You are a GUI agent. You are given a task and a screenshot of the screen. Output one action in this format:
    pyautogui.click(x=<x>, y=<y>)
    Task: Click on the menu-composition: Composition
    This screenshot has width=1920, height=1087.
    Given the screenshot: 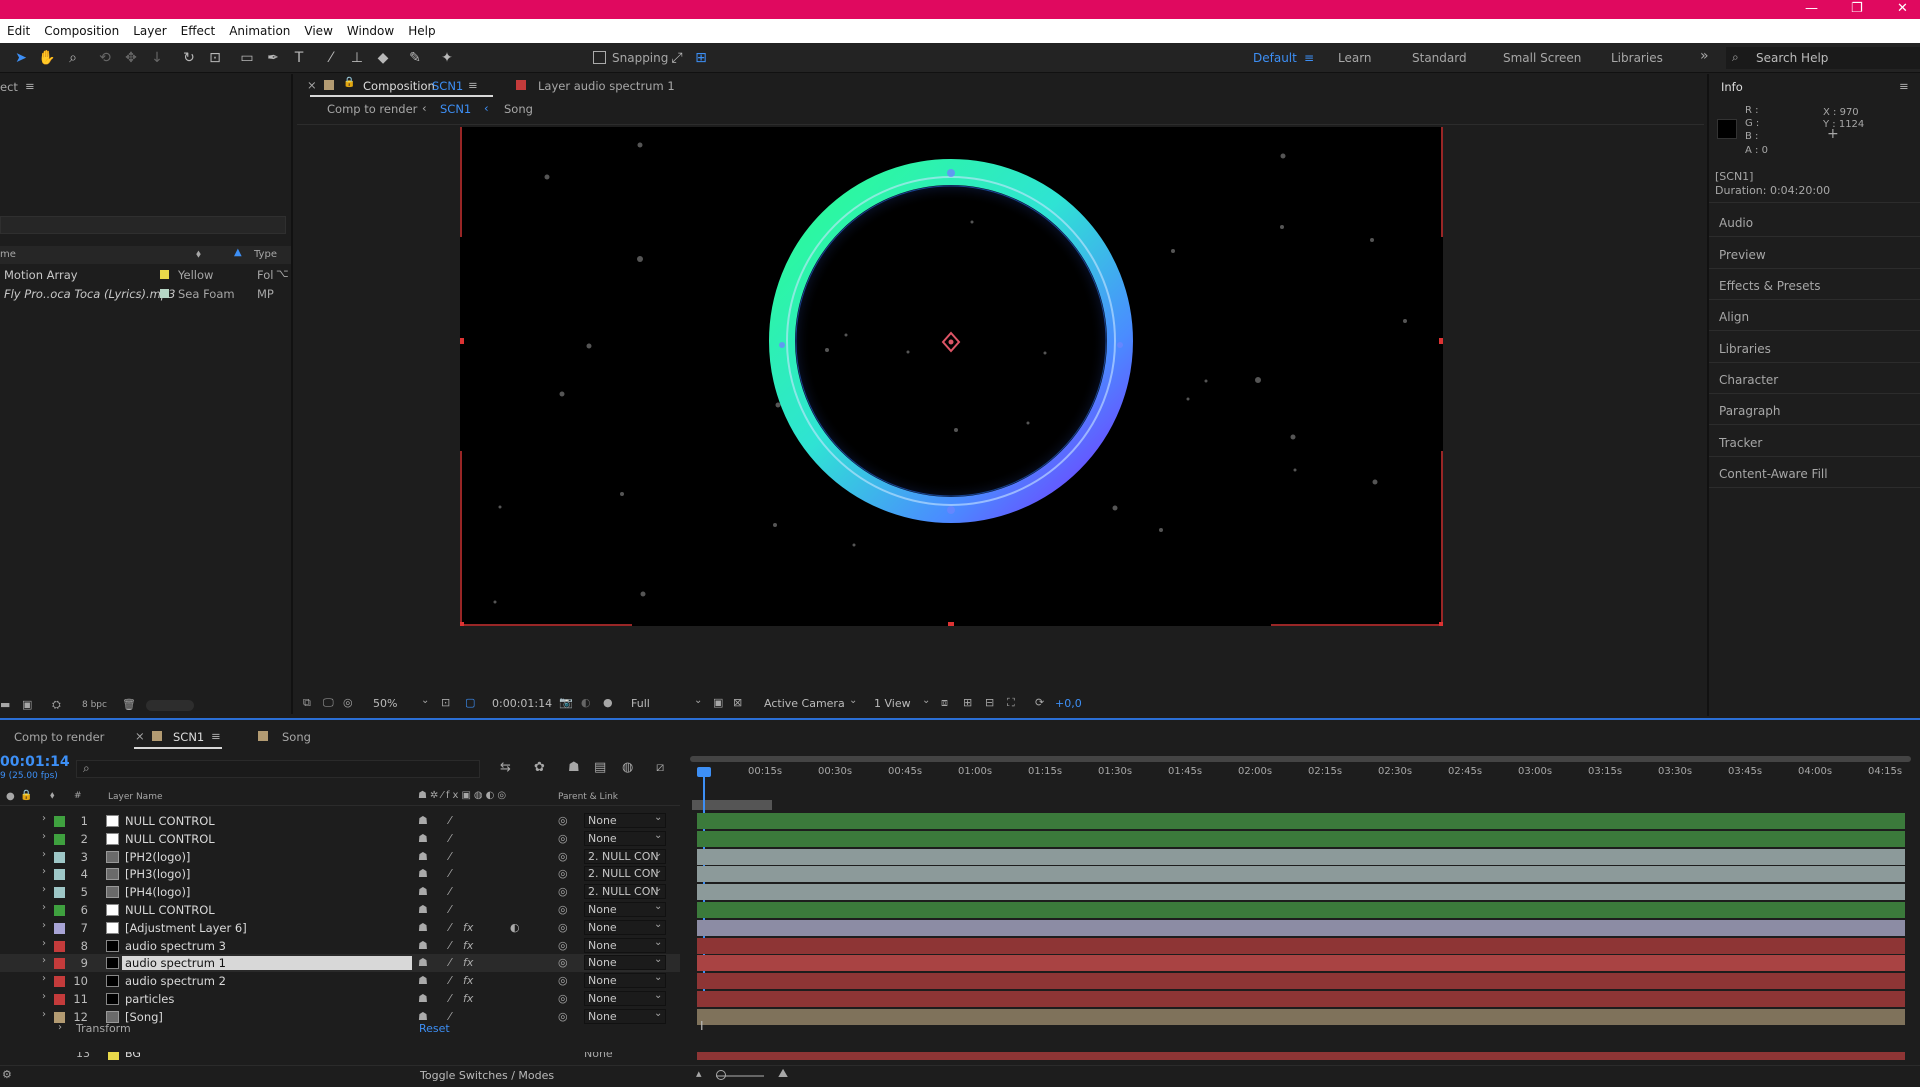 What is the action you would take?
    pyautogui.click(x=81, y=31)
    